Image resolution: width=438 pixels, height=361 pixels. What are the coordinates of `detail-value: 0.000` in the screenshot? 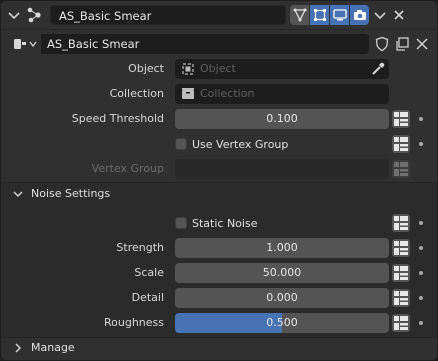 It's located at (282, 297).